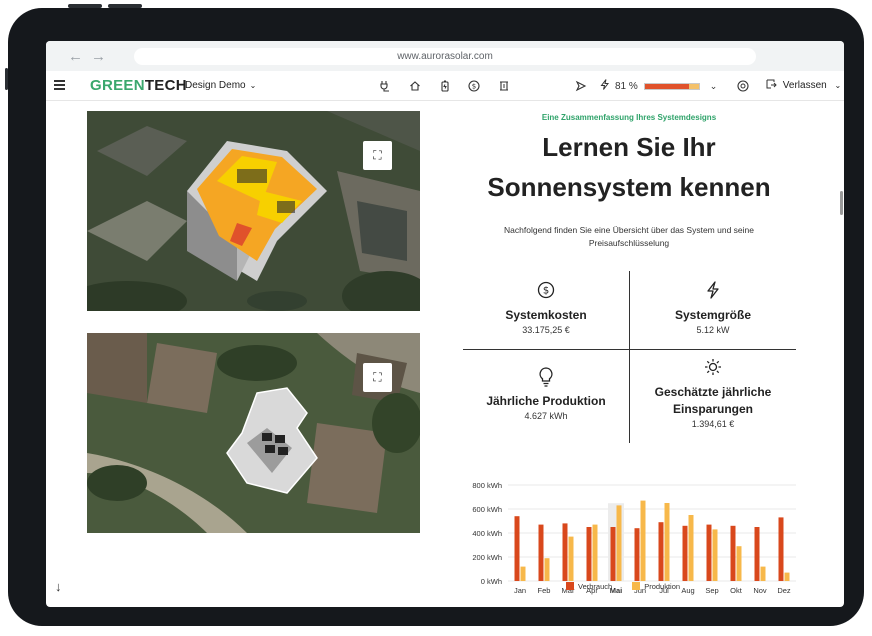 This screenshot has height=636, width=872. What do you see at coordinates (629, 117) in the screenshot?
I see `hero-kicker: Eine Zusammenfassung Ihres Systemdesigns` at bounding box center [629, 117].